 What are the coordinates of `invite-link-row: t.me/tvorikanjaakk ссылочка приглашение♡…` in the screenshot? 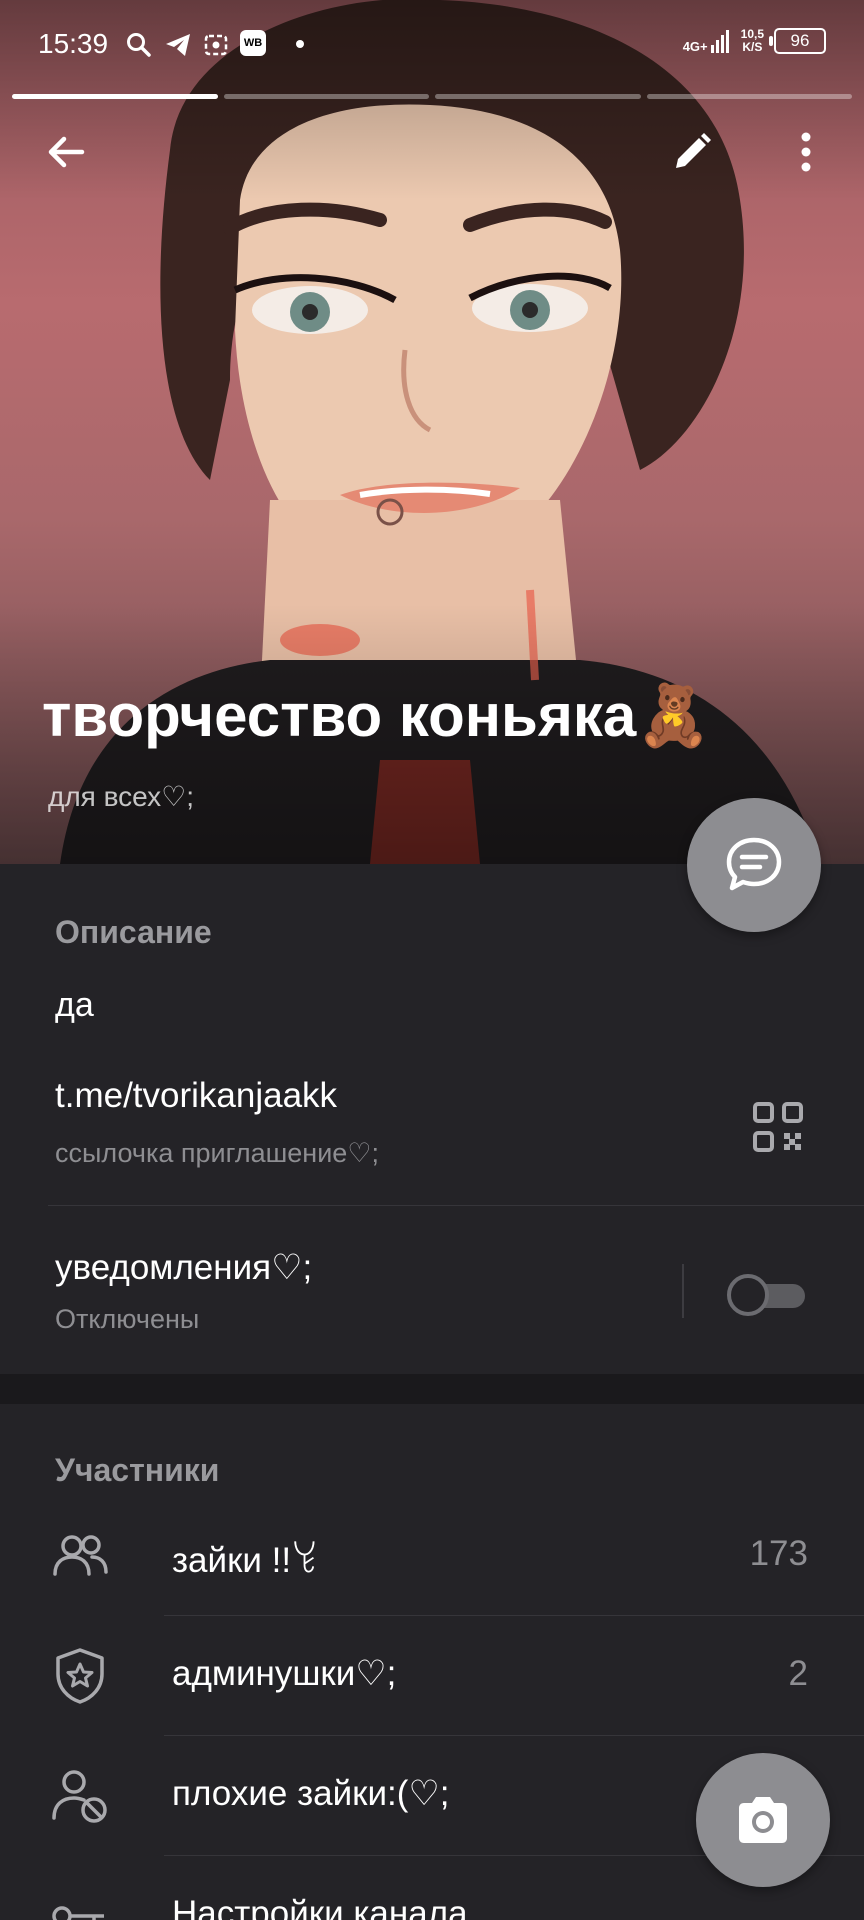 It's located at (432, 1124).